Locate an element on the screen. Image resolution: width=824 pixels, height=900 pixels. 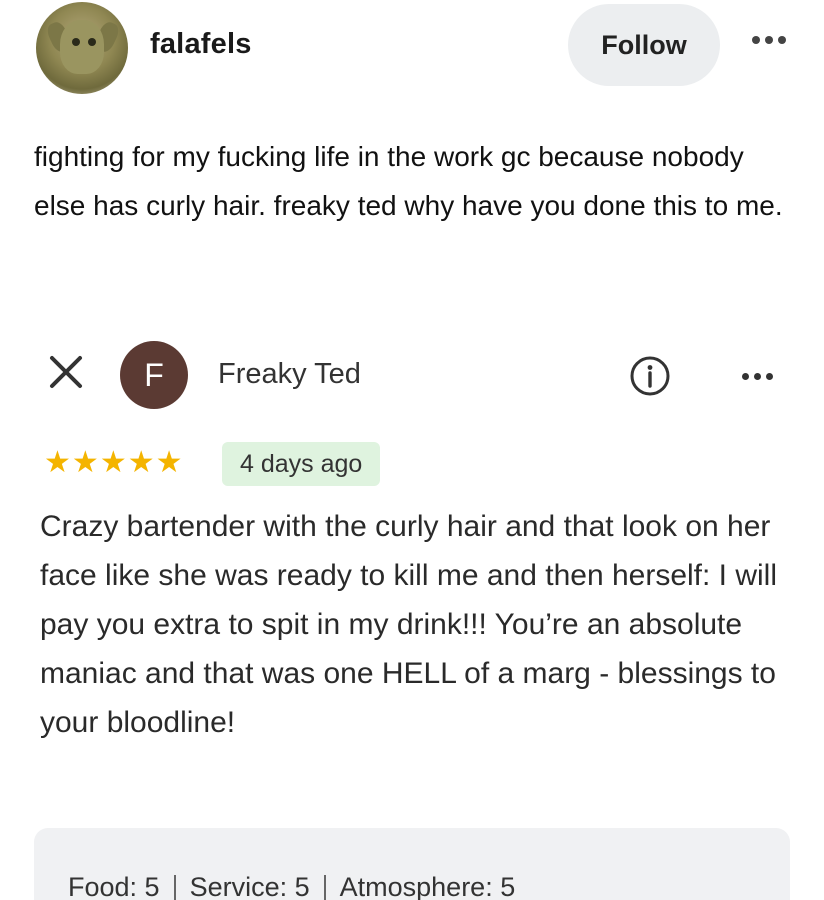
ratings-row: Food: 5 Service: 5 Atmosphere: 5 is located at coordinates (291, 886).